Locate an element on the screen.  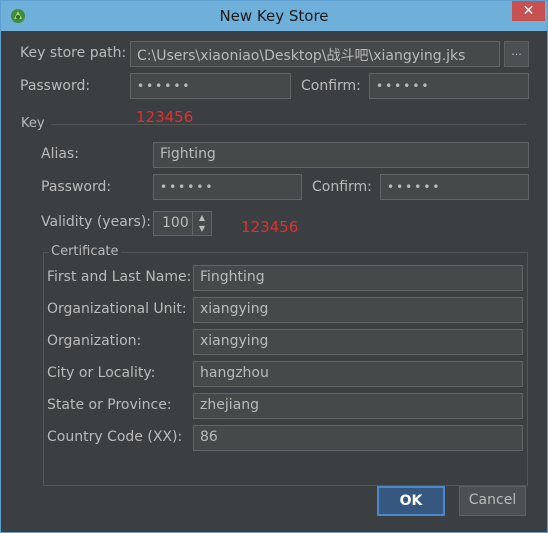
city-field: hangzhou is located at coordinates (358, 374).